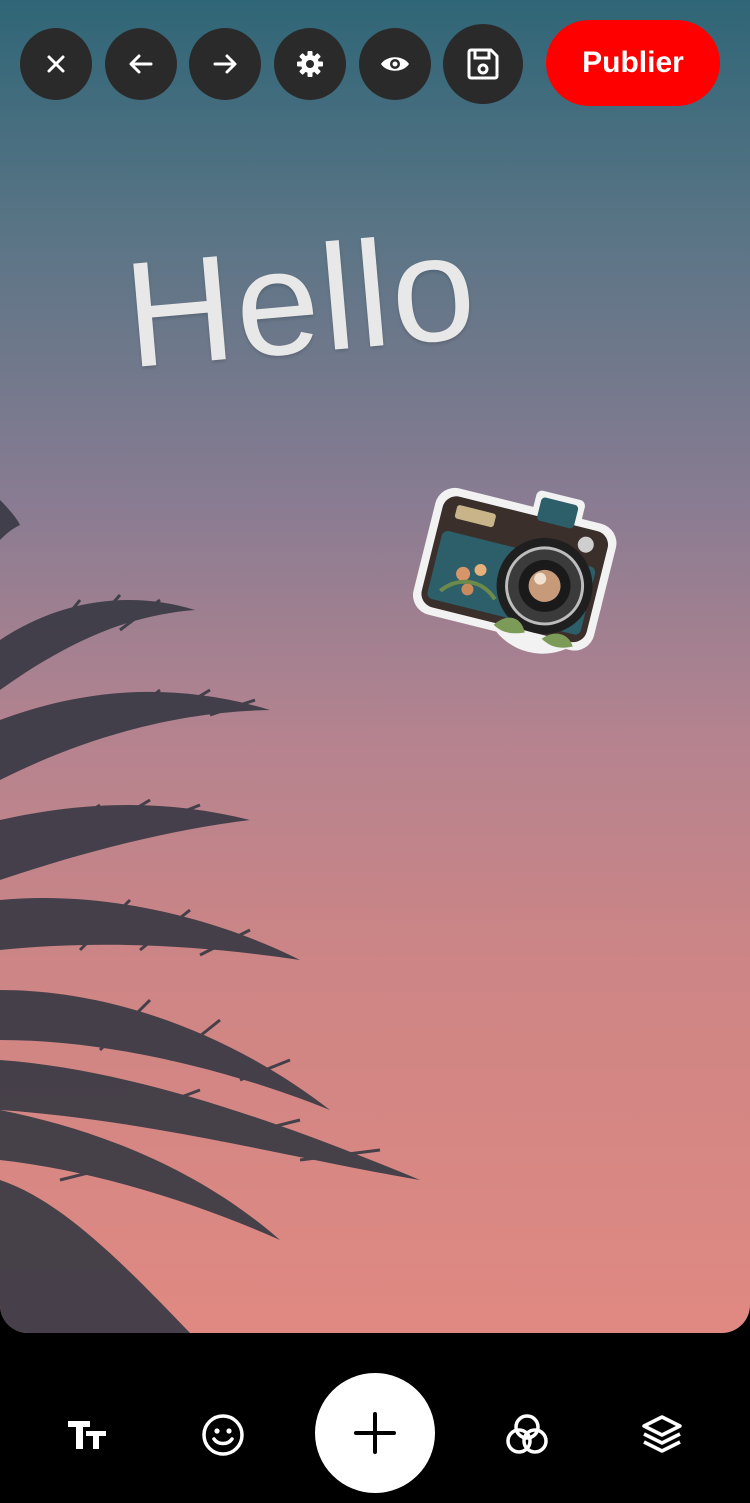  I want to click on settings-button, so click(310, 64).